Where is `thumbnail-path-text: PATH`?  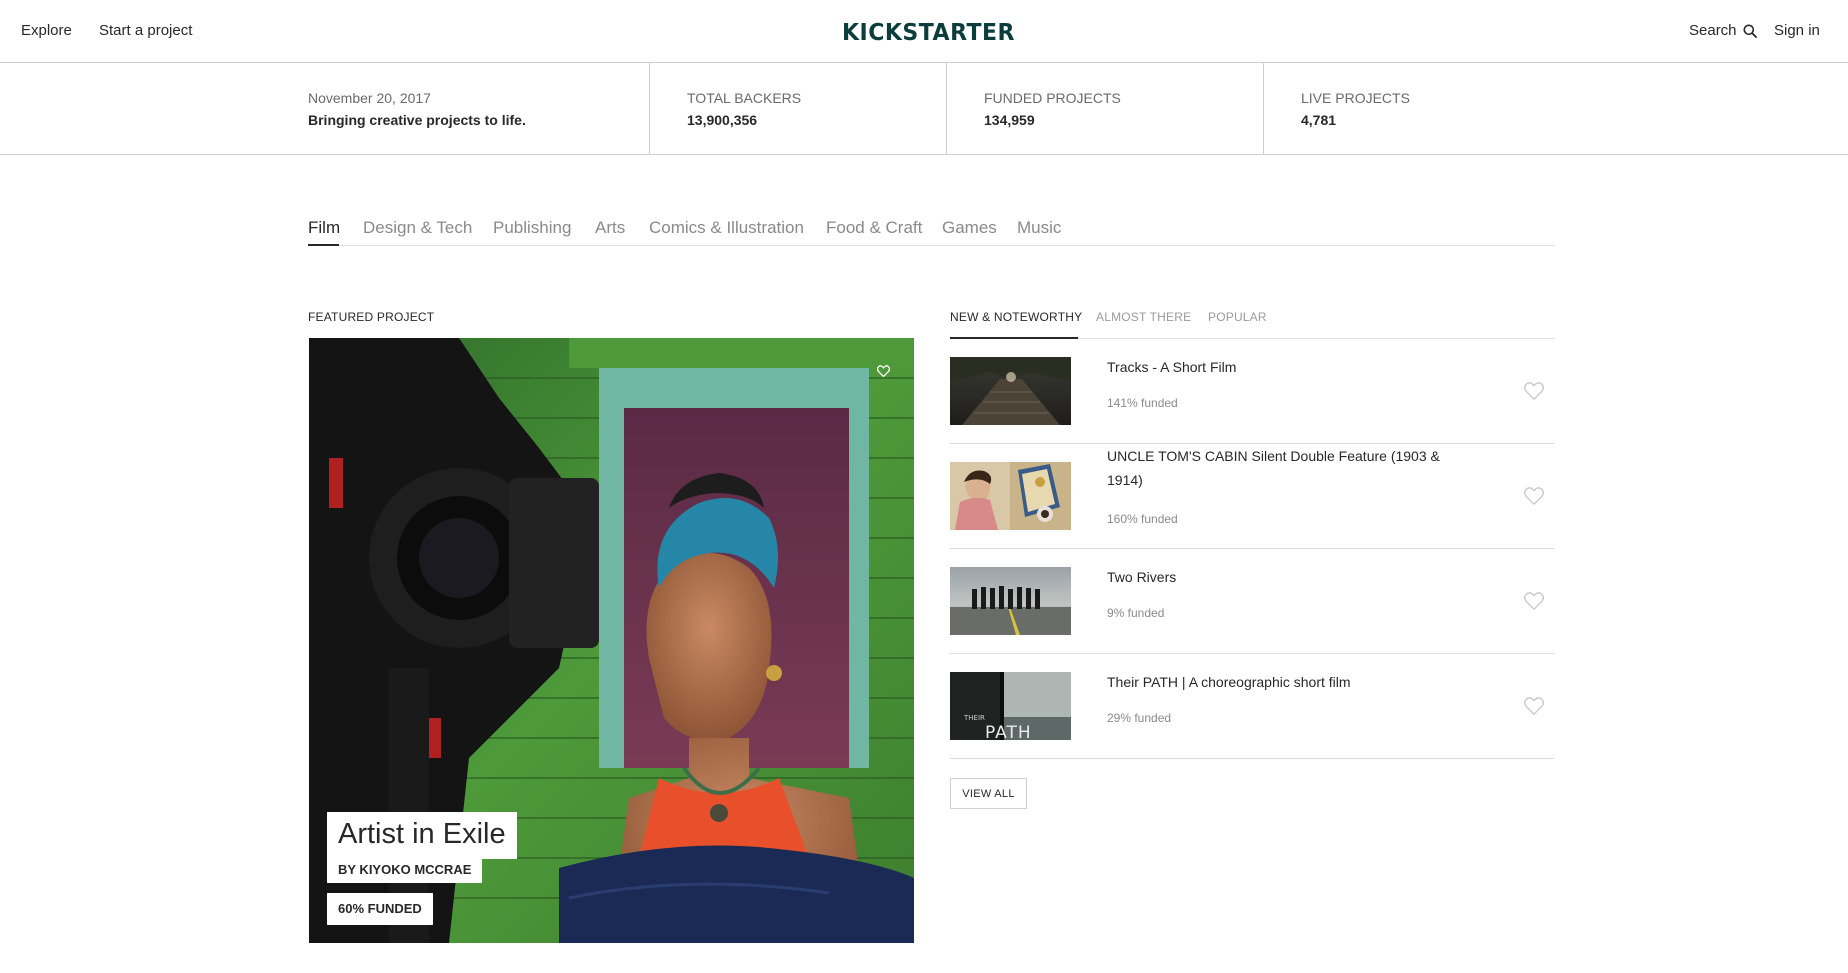
thumbnail-path-text: PATH is located at coordinates (1008, 731).